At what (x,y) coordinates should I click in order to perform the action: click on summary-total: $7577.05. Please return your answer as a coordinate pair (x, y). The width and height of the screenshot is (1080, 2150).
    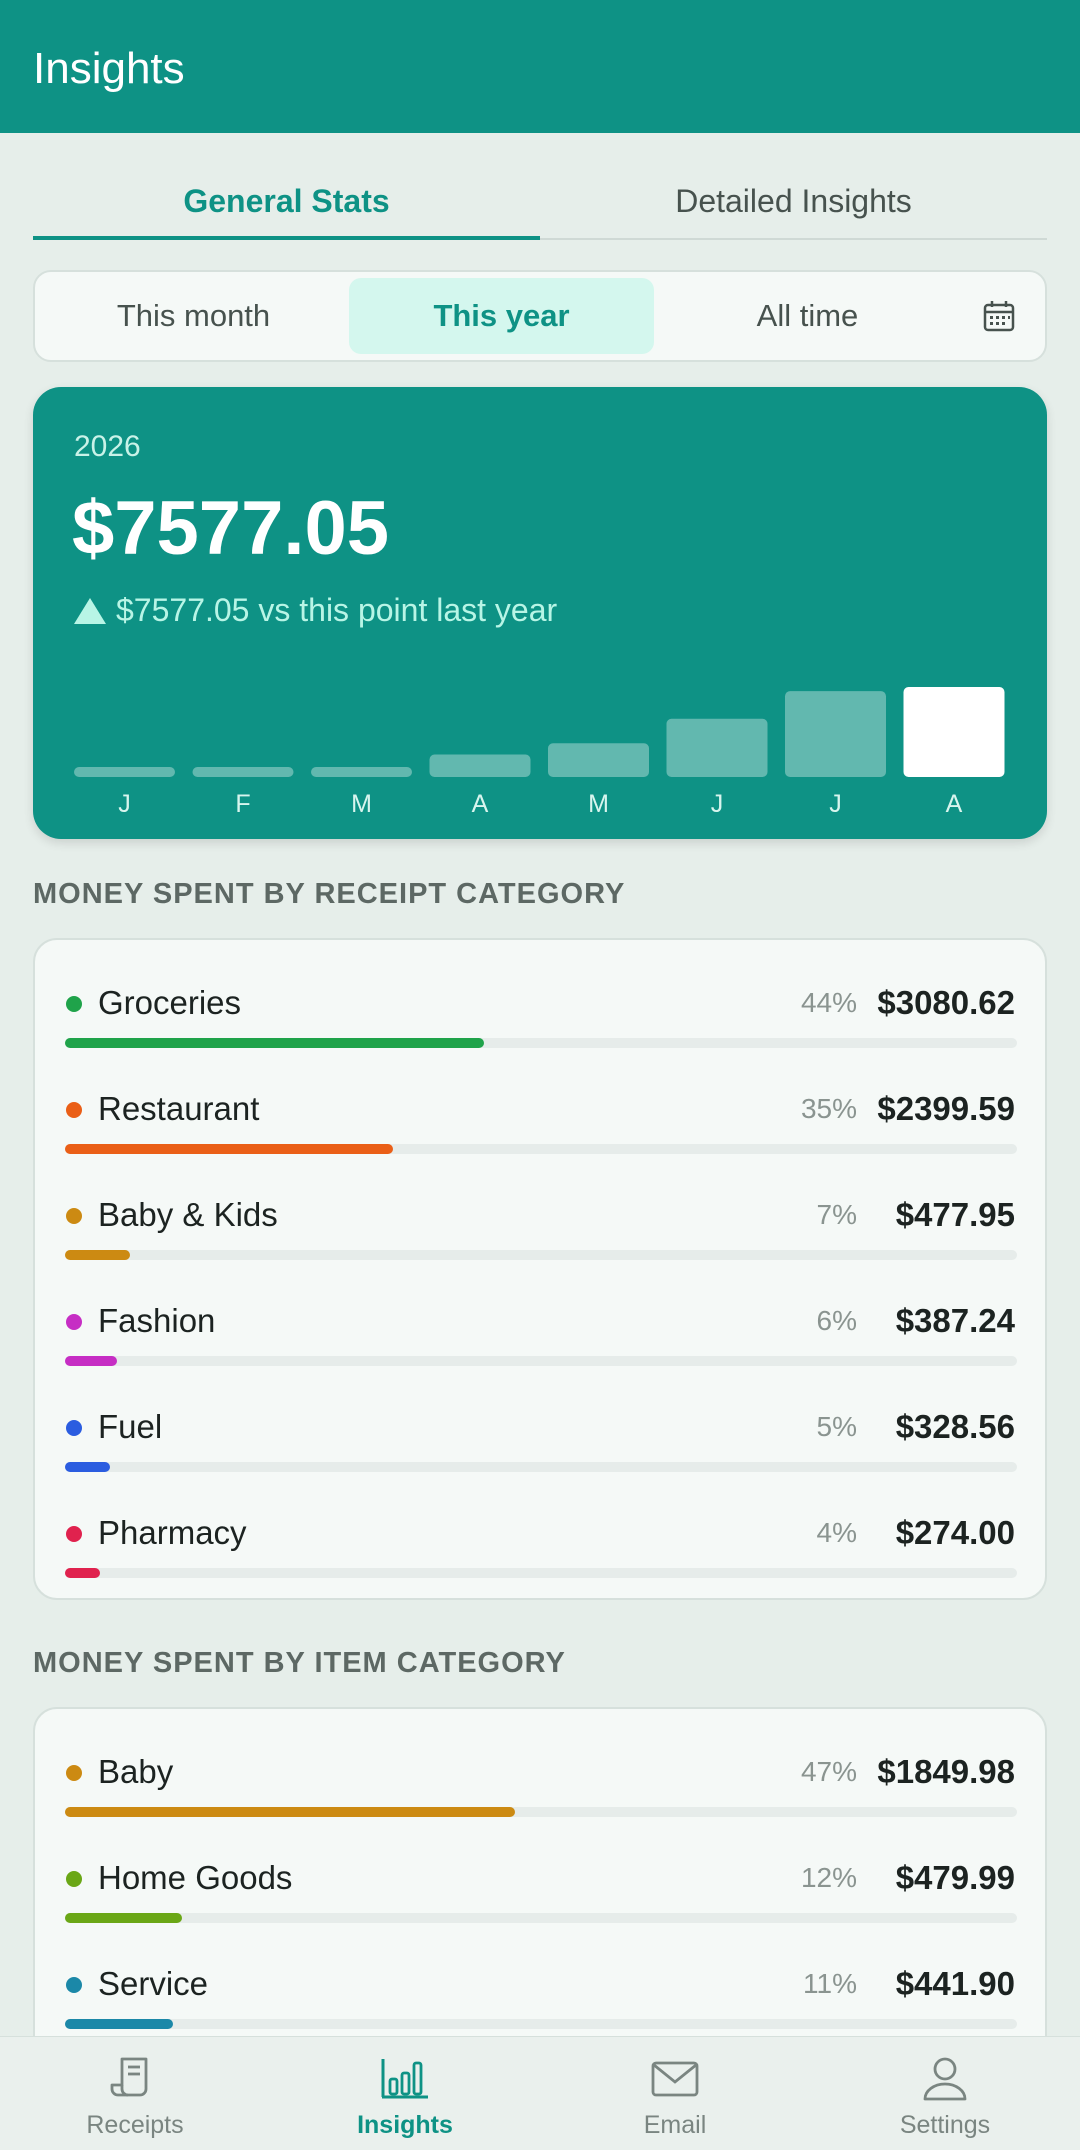
    Looking at the image, I should click on (230, 528).